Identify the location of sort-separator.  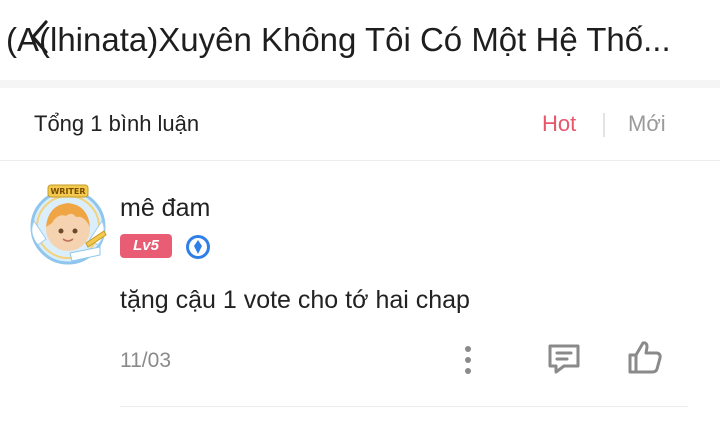
(604, 125).